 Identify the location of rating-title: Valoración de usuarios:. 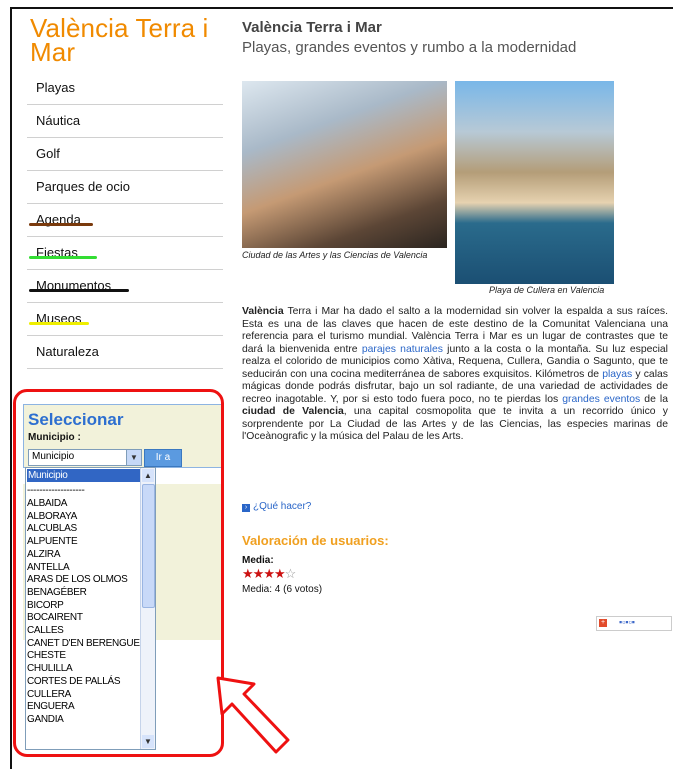
(315, 540).